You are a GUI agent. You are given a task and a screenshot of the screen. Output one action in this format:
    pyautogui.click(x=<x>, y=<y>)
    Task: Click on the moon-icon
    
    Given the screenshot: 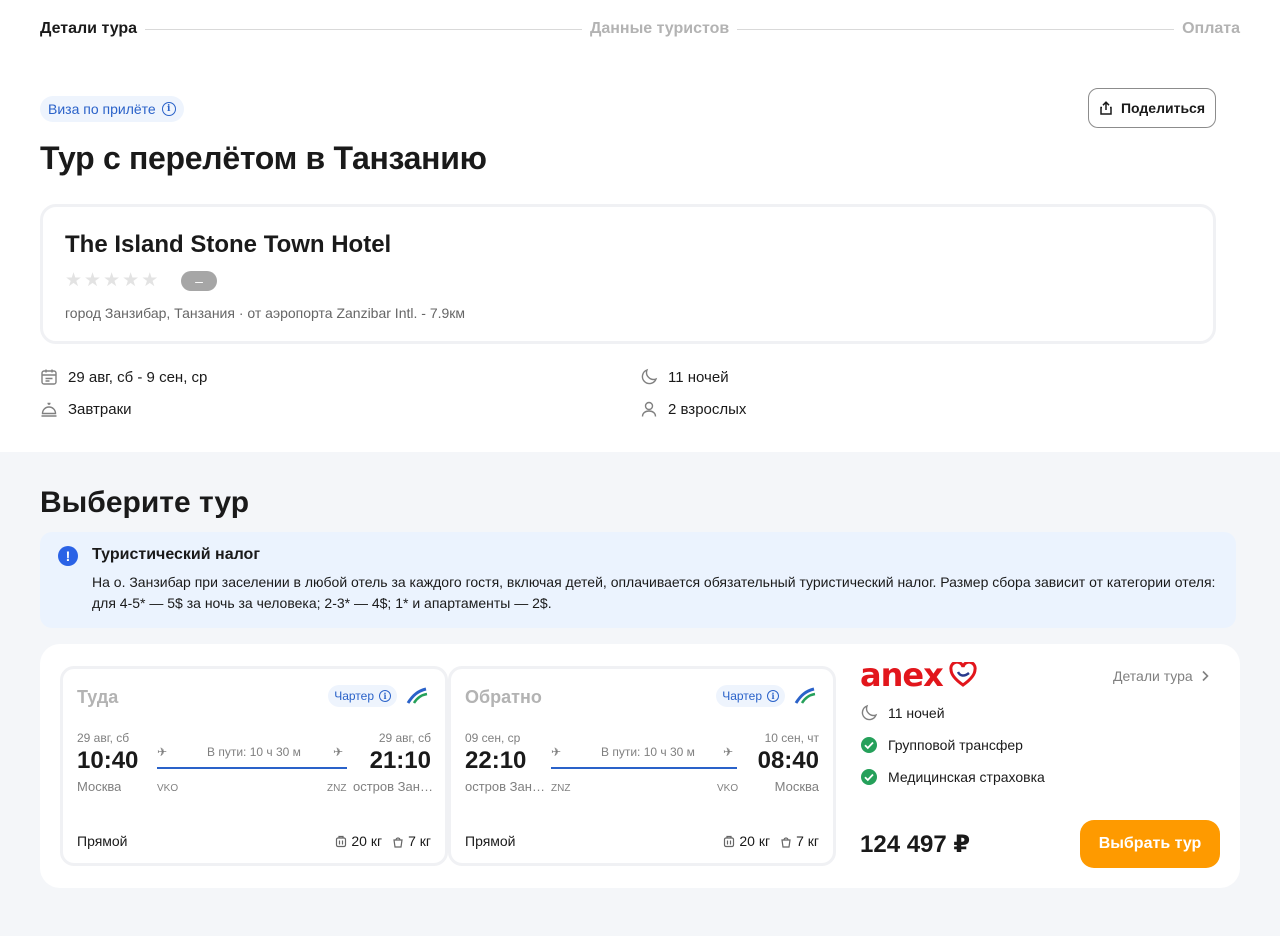 What is the action you would take?
    pyautogui.click(x=869, y=712)
    